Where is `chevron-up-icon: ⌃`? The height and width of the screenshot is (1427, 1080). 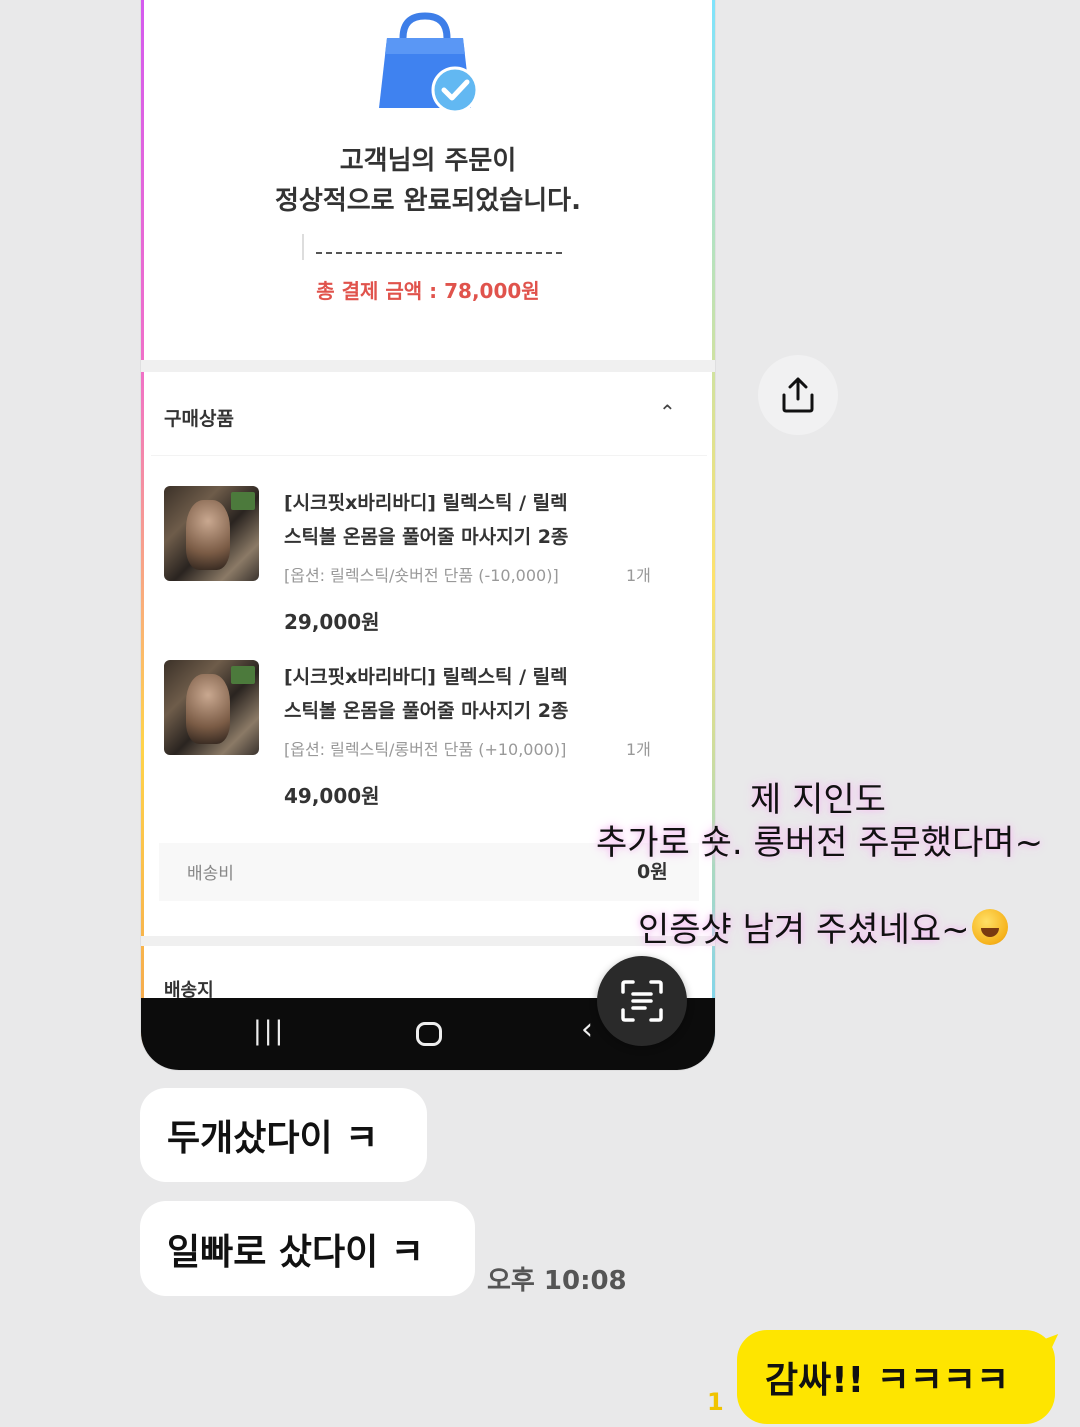 chevron-up-icon: ⌃ is located at coordinates (667, 412).